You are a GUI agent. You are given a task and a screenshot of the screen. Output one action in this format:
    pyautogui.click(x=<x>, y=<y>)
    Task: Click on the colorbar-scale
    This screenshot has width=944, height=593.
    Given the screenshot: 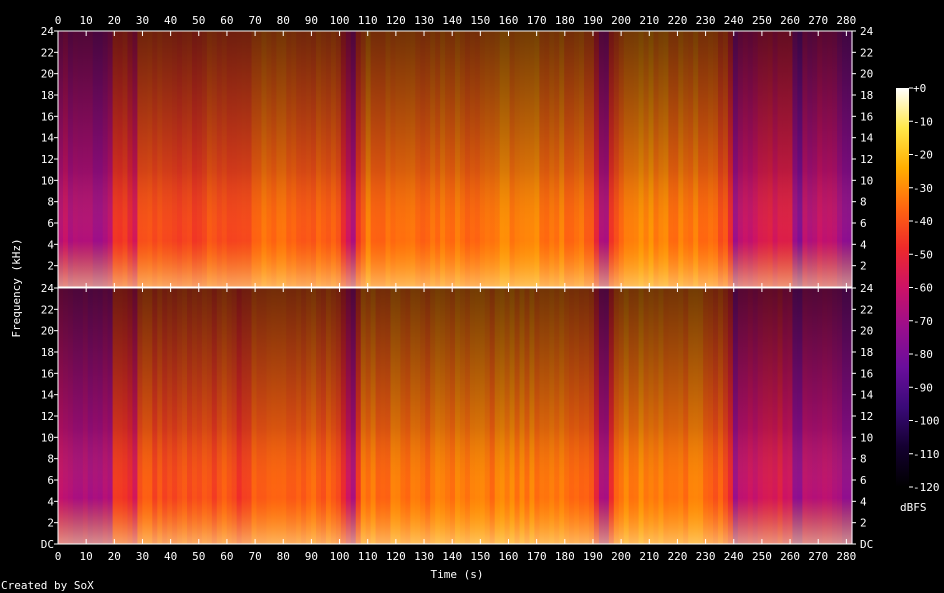 What is the action you would take?
    pyautogui.click(x=902, y=287)
    